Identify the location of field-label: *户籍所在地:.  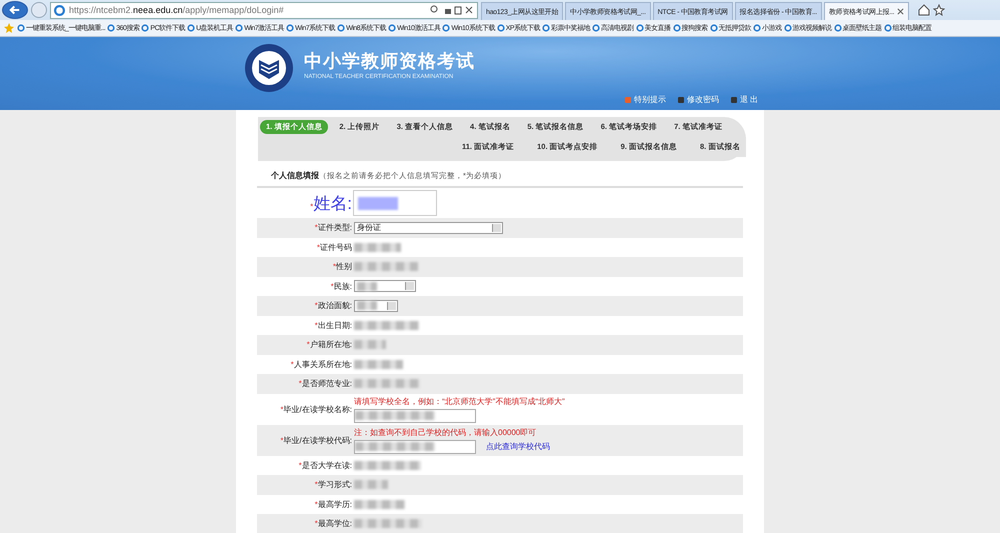
(329, 344).